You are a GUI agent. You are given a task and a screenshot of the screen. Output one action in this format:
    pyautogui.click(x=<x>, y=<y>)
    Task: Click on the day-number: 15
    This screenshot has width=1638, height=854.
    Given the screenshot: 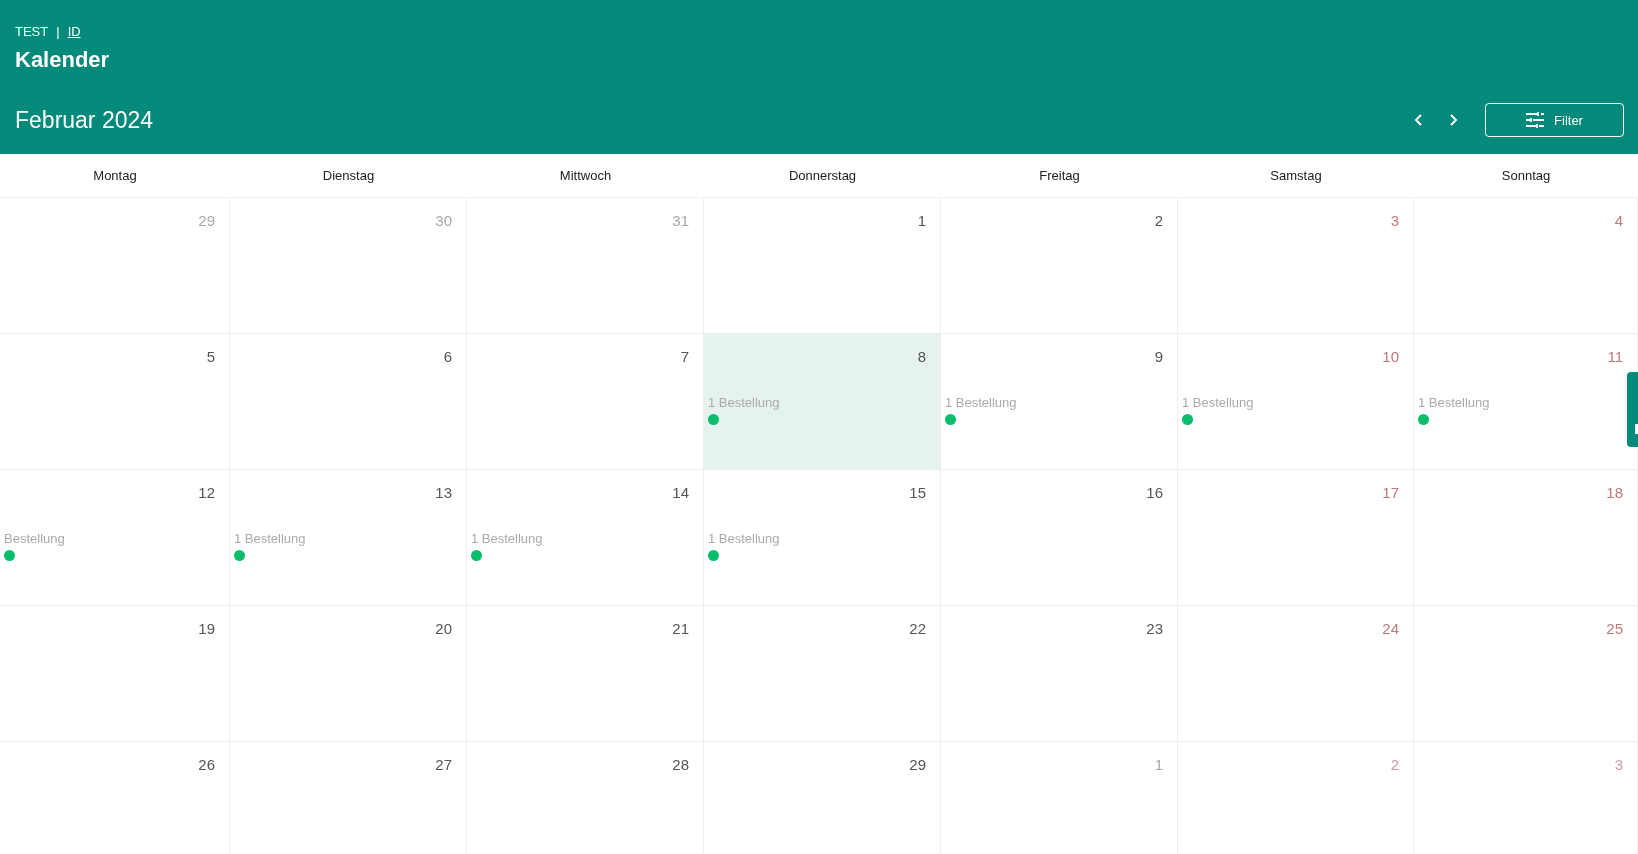 What is the action you would take?
    pyautogui.click(x=917, y=492)
    